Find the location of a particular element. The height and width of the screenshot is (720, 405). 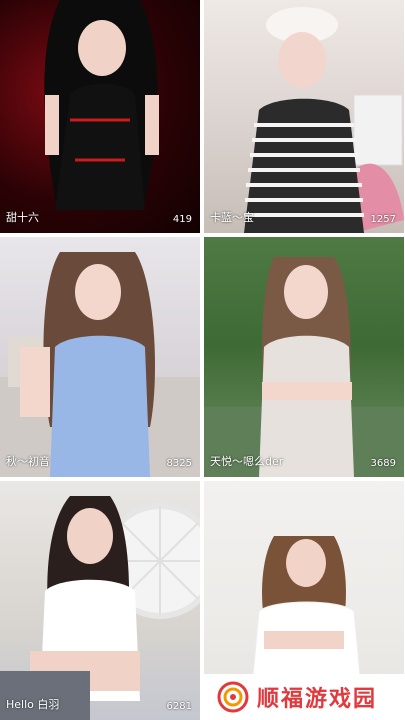

viewer-count: 6281 is located at coordinates (179, 706).